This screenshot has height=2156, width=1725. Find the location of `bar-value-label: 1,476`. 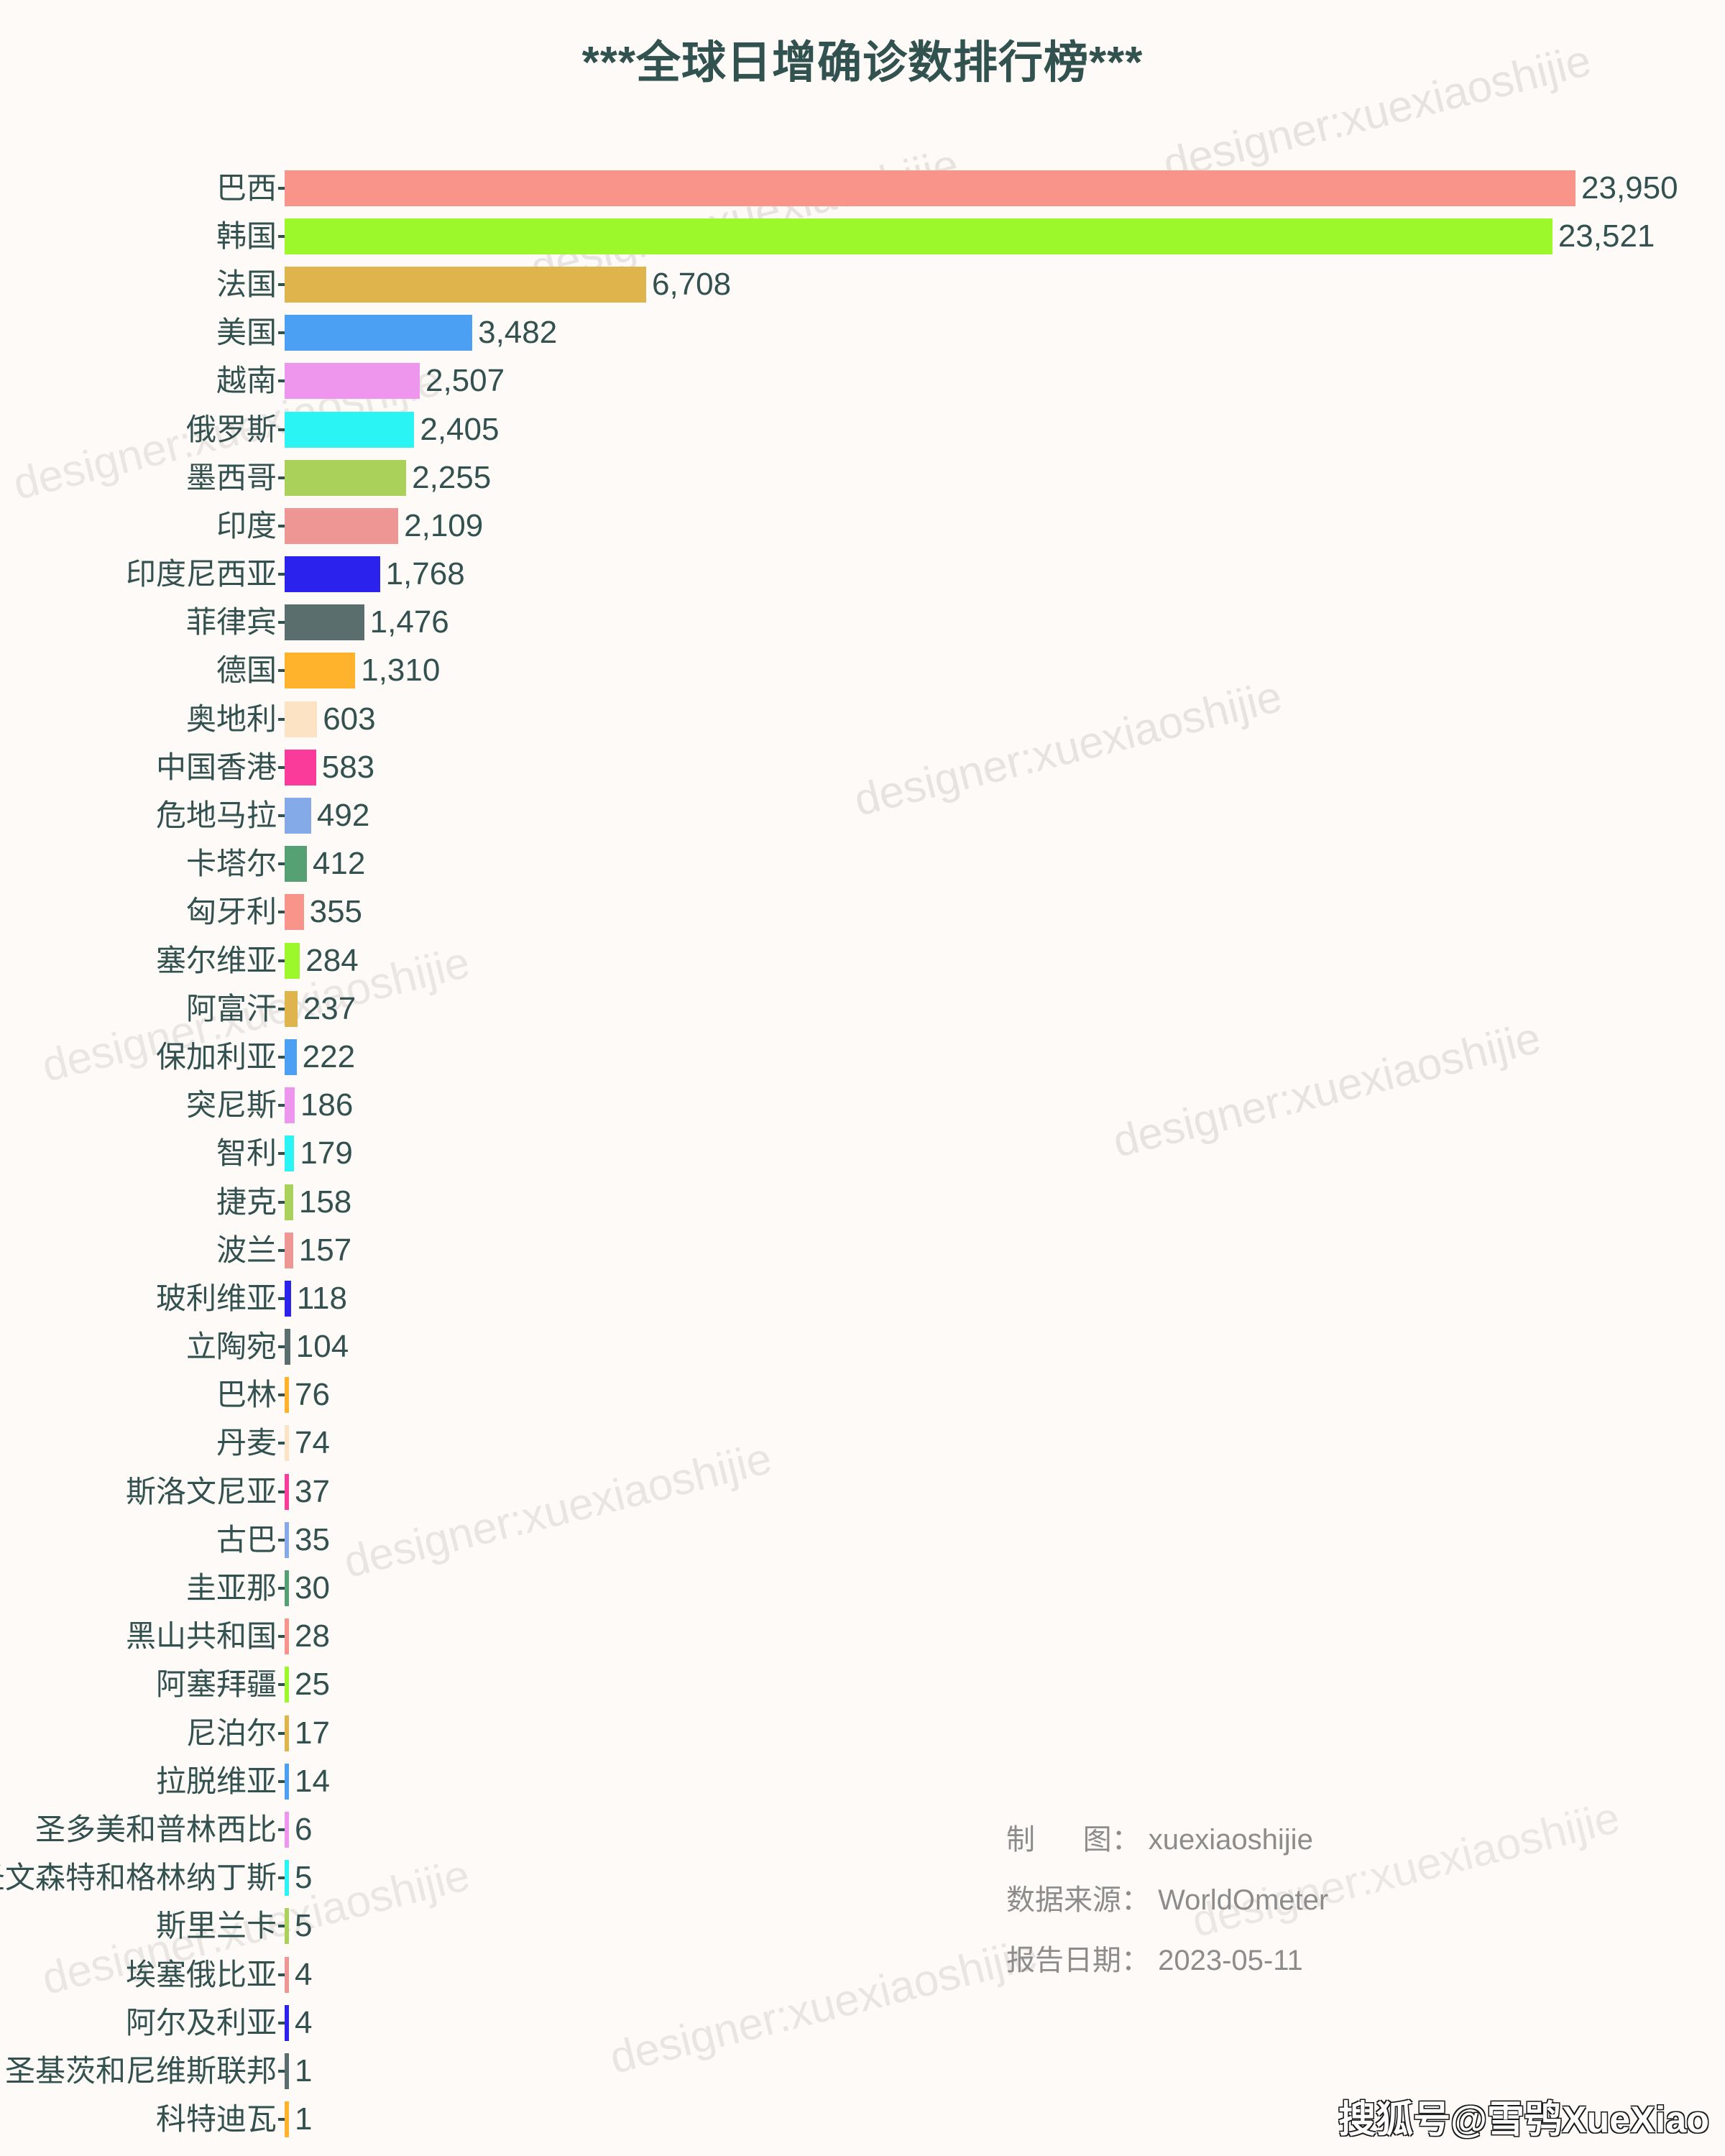

bar-value-label: 1,476 is located at coordinates (409, 622).